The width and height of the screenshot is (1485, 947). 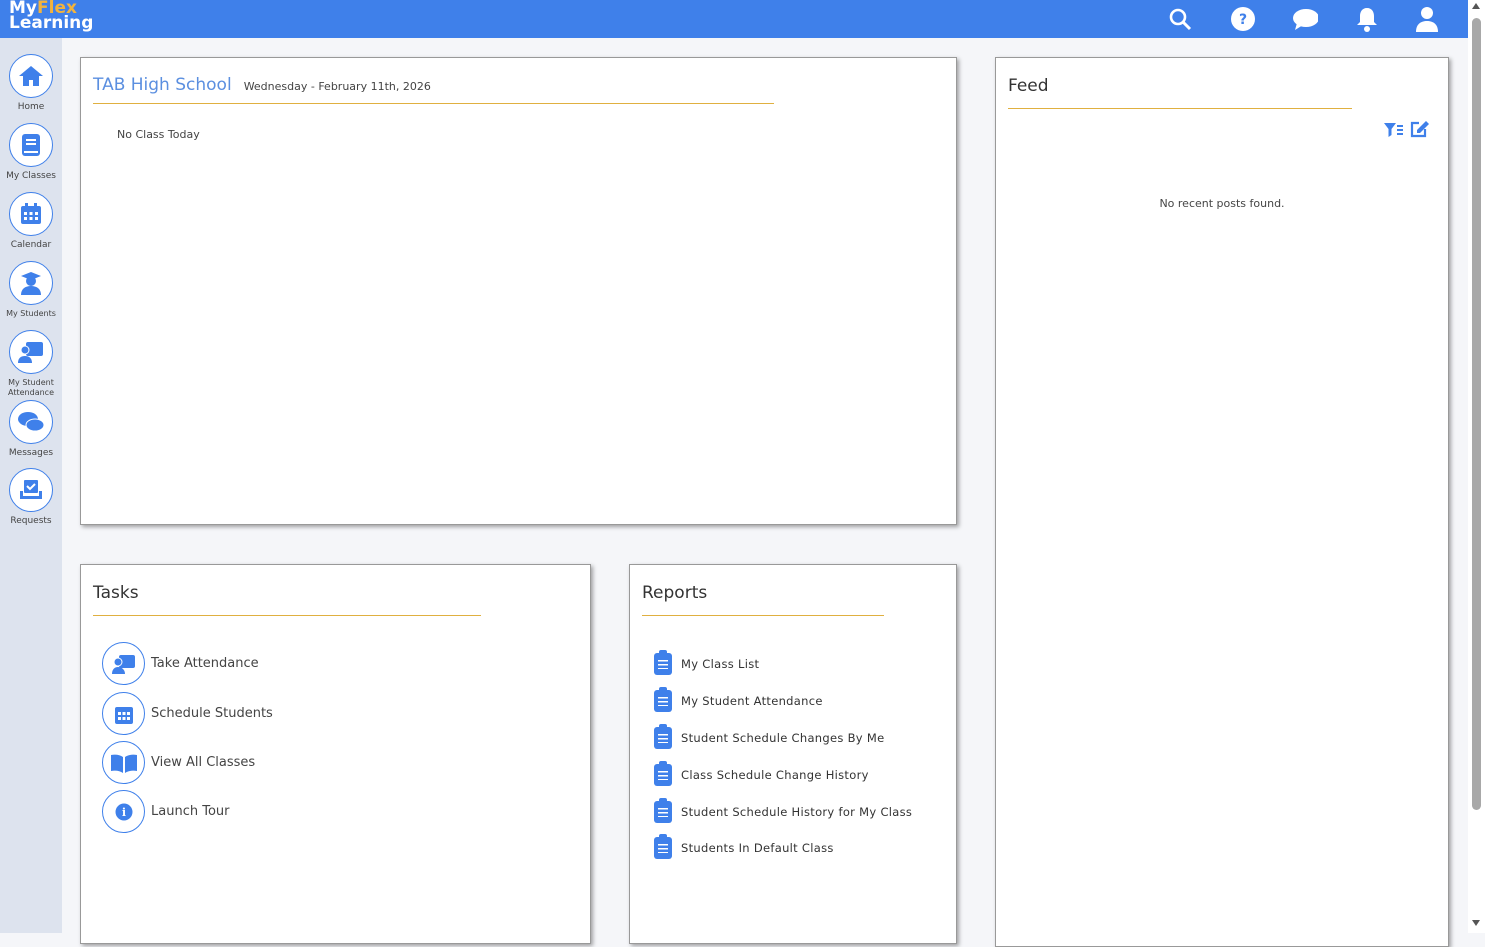 I want to click on report-label: My Student Attendance, so click(x=752, y=701).